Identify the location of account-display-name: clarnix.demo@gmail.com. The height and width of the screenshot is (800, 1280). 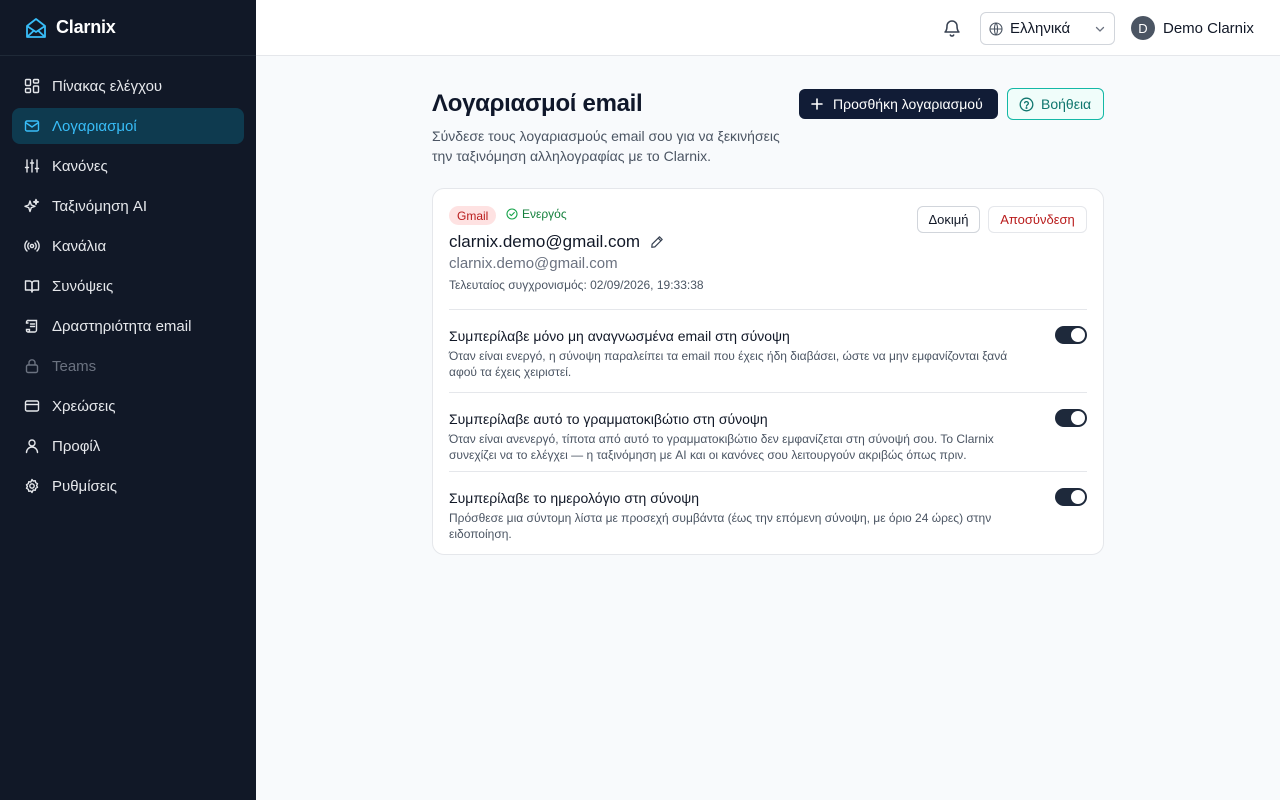
(556, 242).